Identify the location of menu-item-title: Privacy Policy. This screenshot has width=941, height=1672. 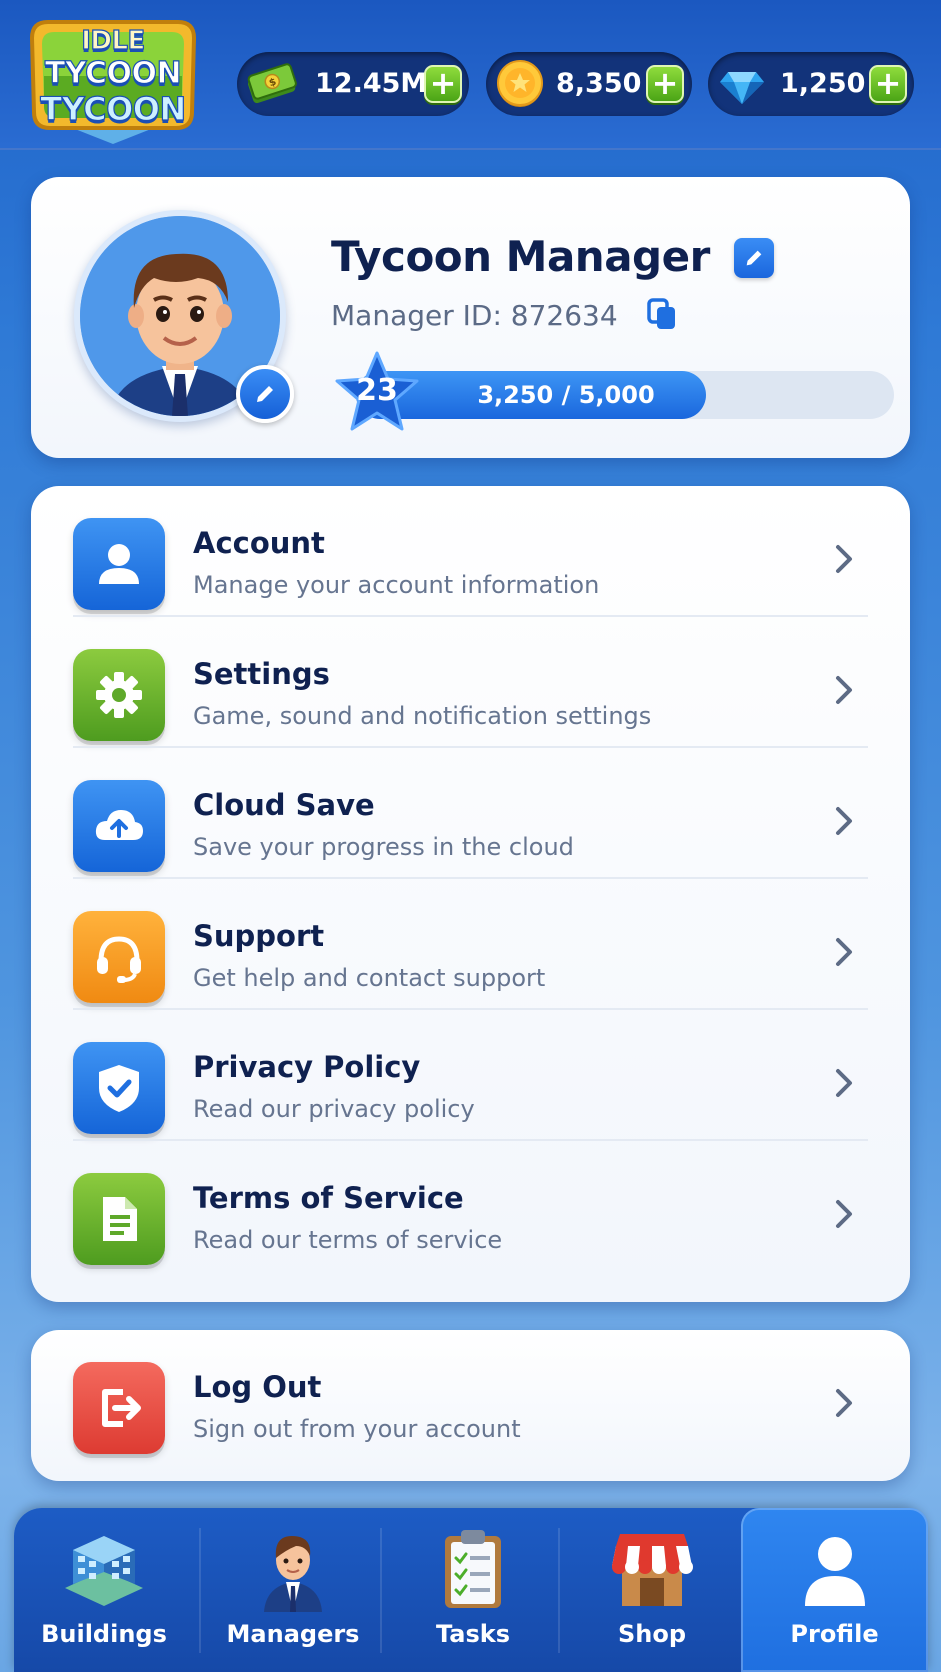
(307, 1067).